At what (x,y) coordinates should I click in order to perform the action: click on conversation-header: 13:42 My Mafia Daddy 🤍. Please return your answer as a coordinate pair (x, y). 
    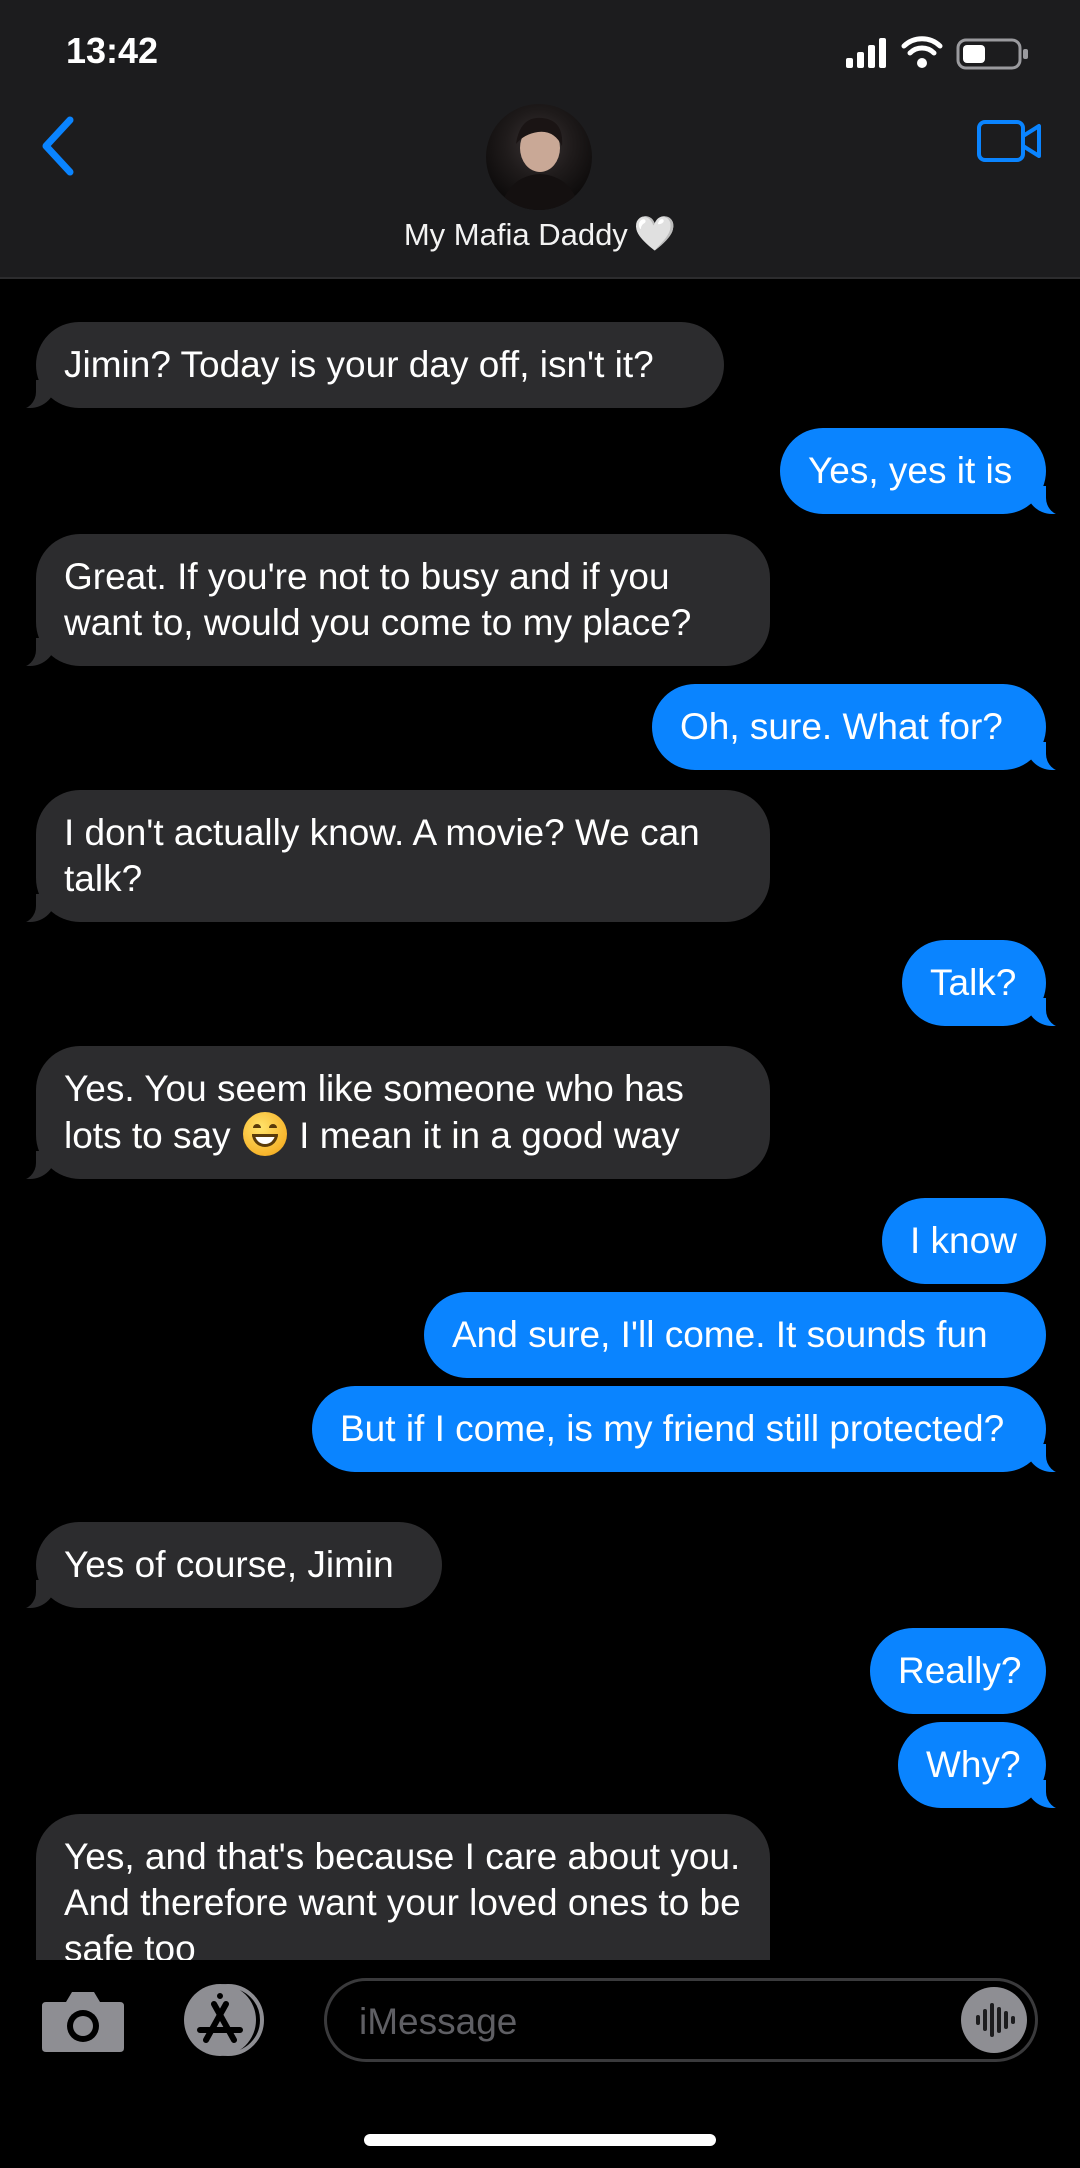
    Looking at the image, I should click on (540, 139).